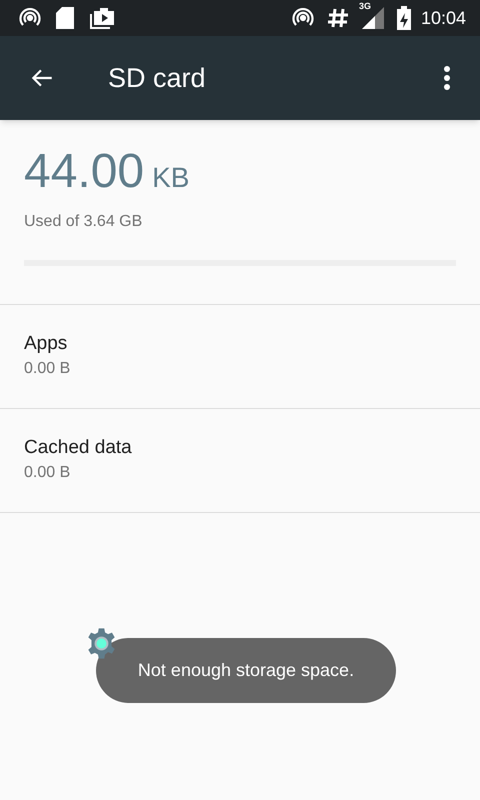  Describe the element at coordinates (337, 18) in the screenshot. I see `hash-icon` at that location.